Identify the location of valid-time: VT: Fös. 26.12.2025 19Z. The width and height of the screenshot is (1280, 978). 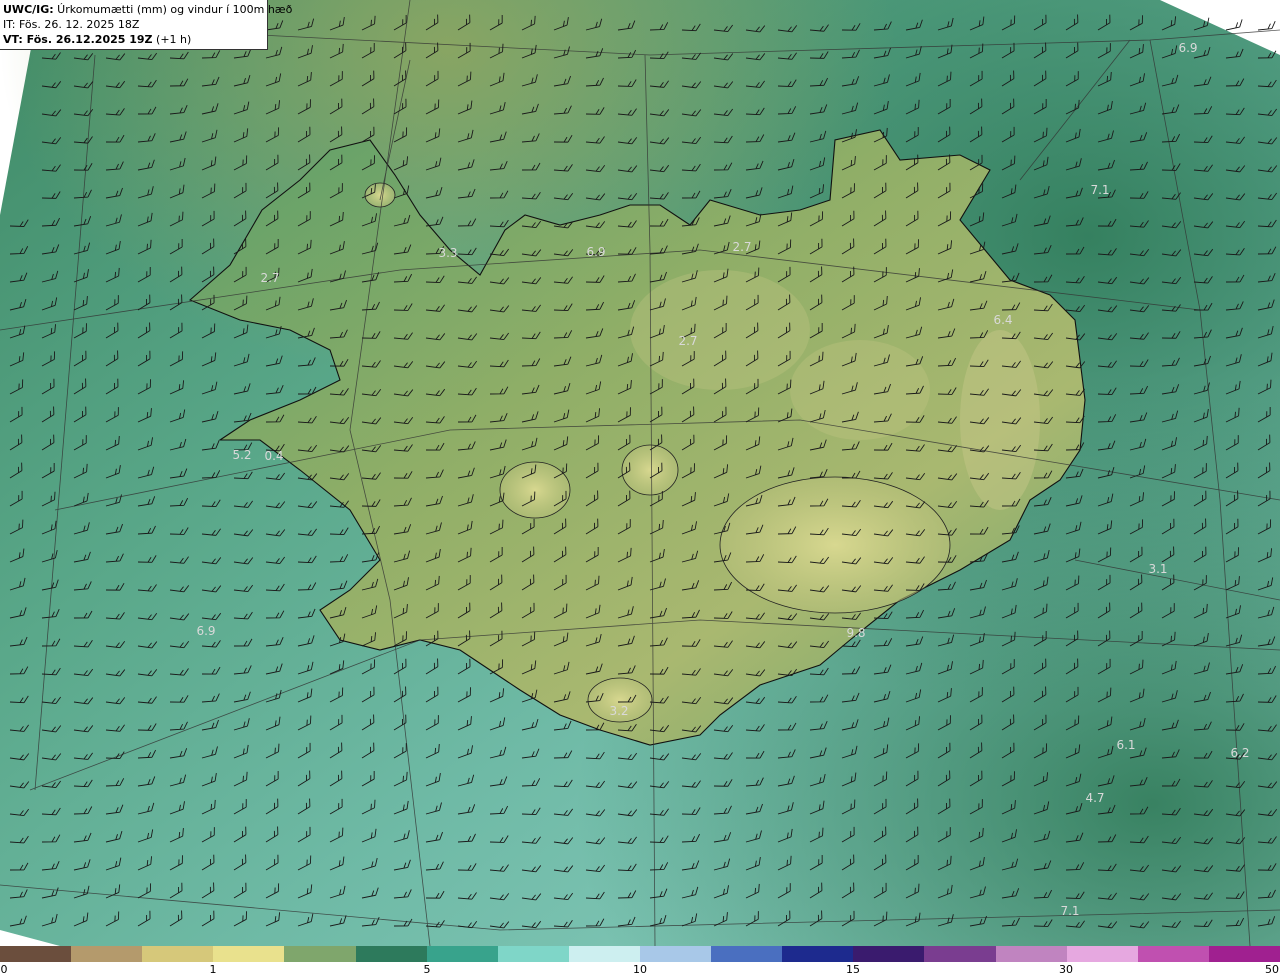
(78, 39).